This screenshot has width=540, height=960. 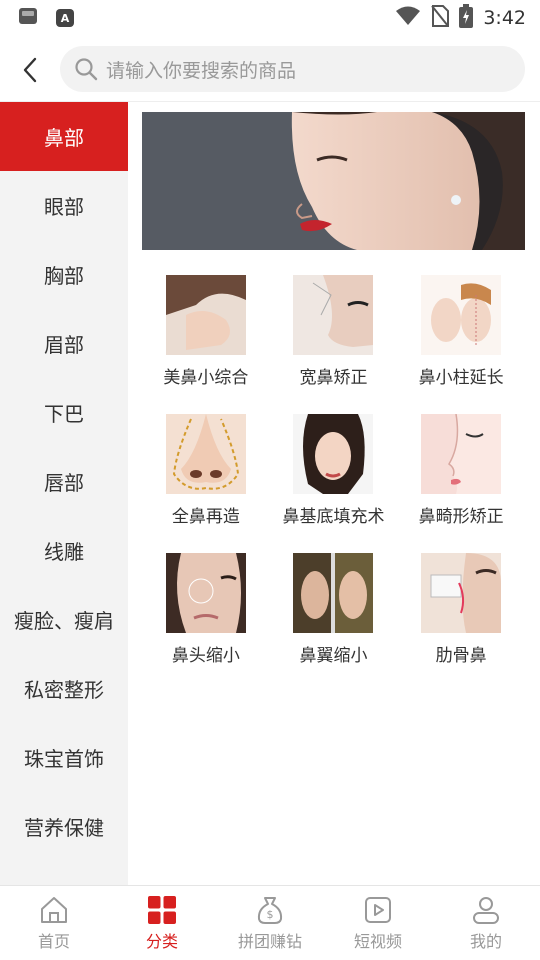 I want to click on subcategory-item: 肋骨鼻, so click(x=461, y=609).